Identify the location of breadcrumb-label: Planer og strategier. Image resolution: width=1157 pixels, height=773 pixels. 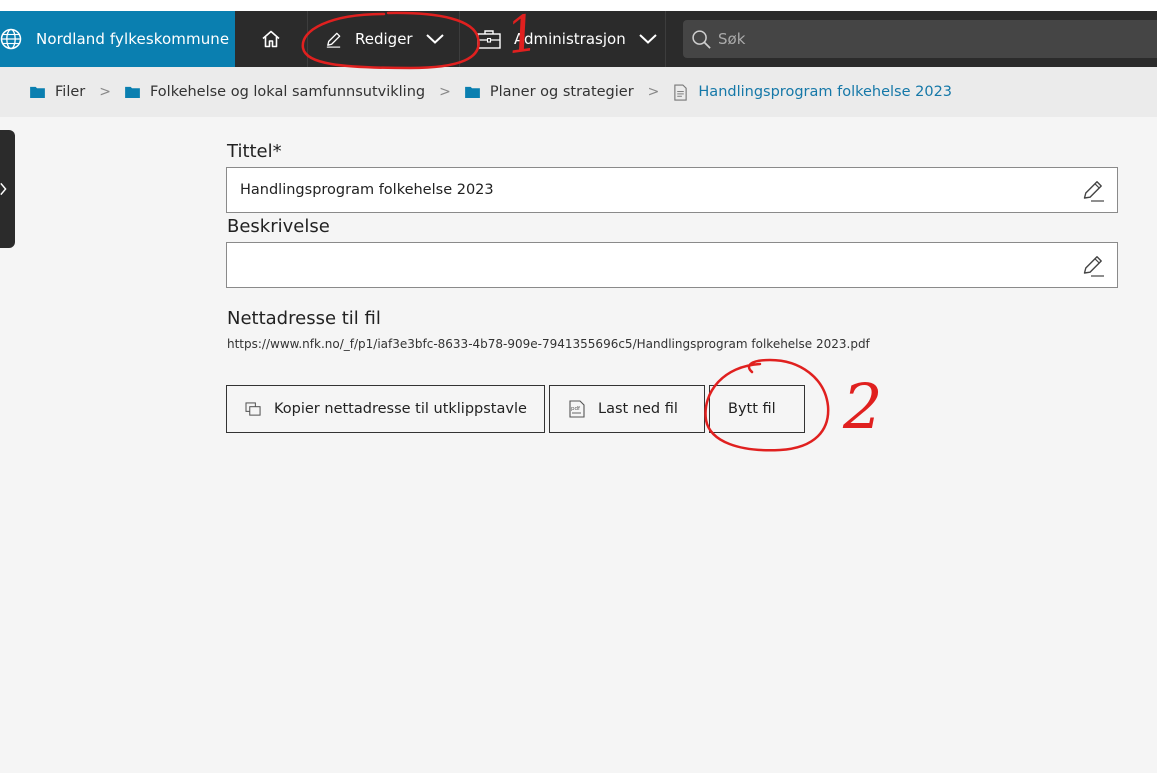
(561, 92).